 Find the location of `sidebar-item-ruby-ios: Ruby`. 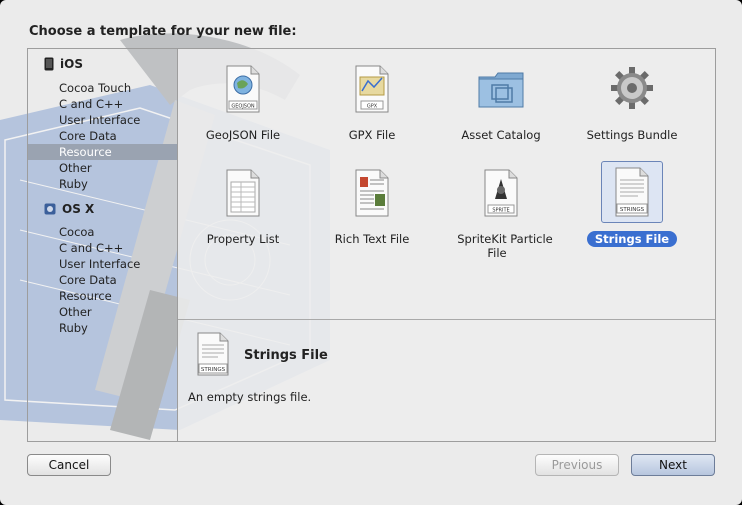

sidebar-item-ruby-ios: Ruby is located at coordinates (103, 184).